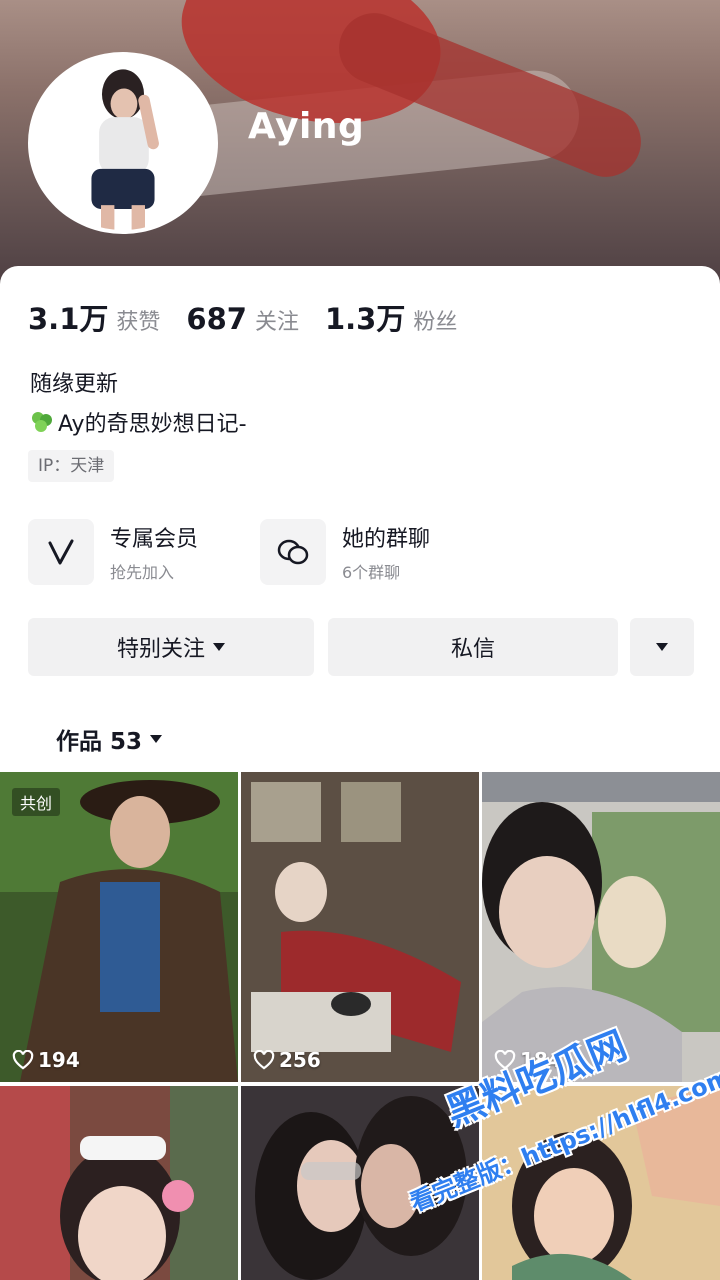 Image resolution: width=720 pixels, height=1280 pixels. Describe the element at coordinates (152, 424) in the screenshot. I see `bio-text: Ay的奇思妙想日记-` at that location.